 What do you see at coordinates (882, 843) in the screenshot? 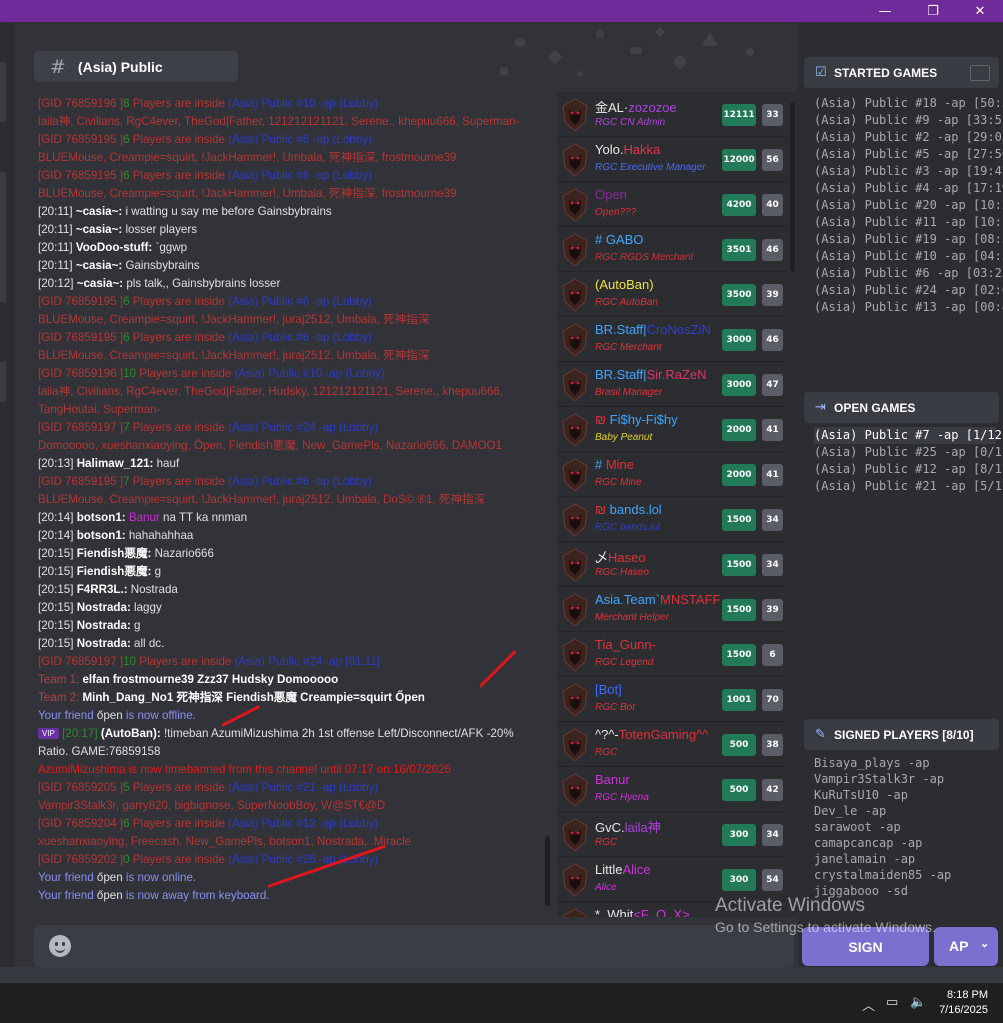
I see `signed-player-item: camapcancap -ap` at bounding box center [882, 843].